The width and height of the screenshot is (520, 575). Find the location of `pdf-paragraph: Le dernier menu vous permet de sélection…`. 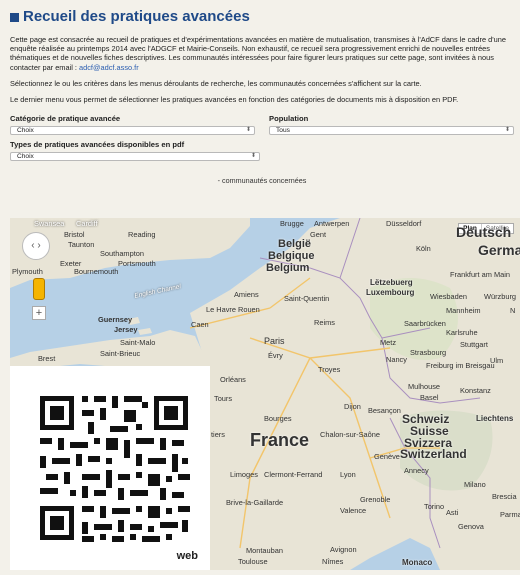

pdf-paragraph: Le dernier menu vous permet de sélection… is located at coordinates (234, 100).